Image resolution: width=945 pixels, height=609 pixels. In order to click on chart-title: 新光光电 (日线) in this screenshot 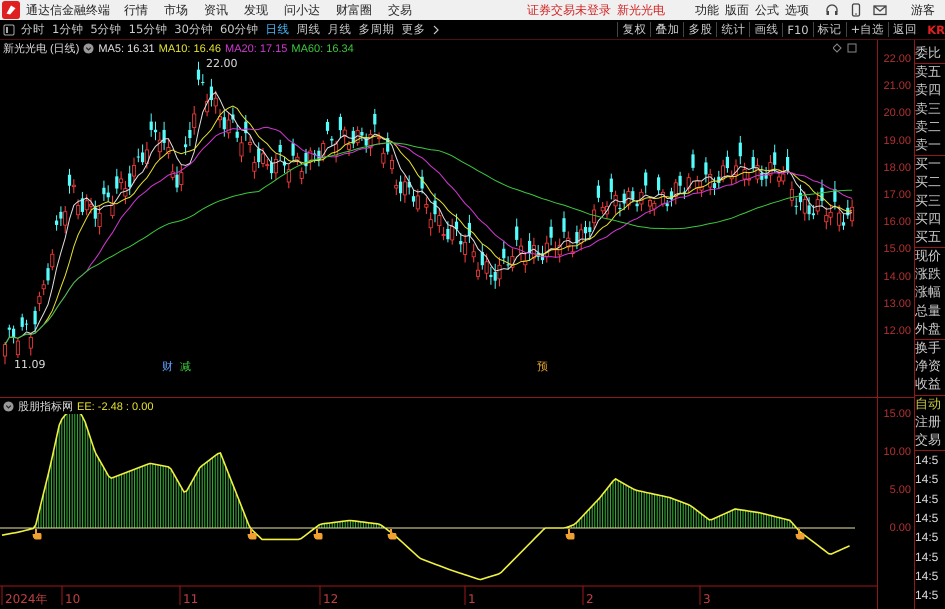, I will do `click(41, 49)`.